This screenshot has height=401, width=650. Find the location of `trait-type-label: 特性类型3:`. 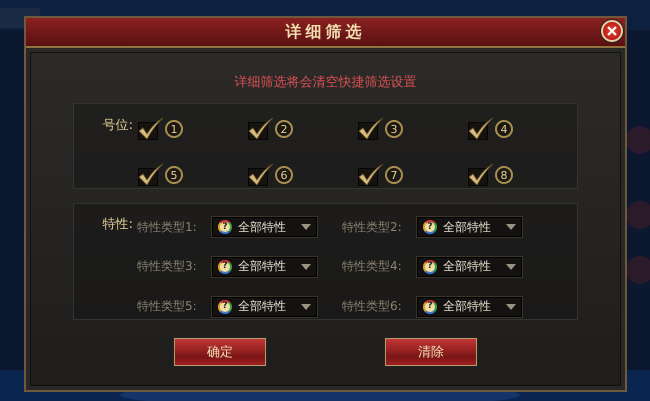

trait-type-label: 特性类型3: is located at coordinates (167, 267).